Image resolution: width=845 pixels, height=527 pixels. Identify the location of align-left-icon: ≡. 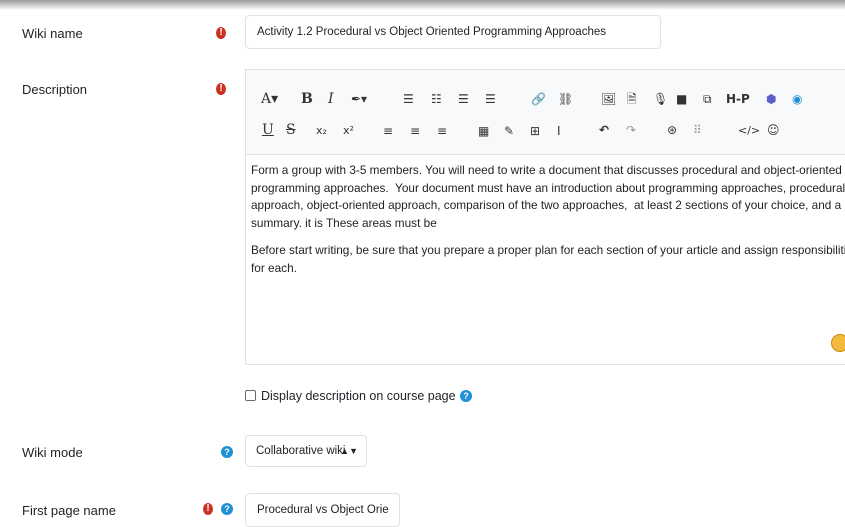
(388, 131).